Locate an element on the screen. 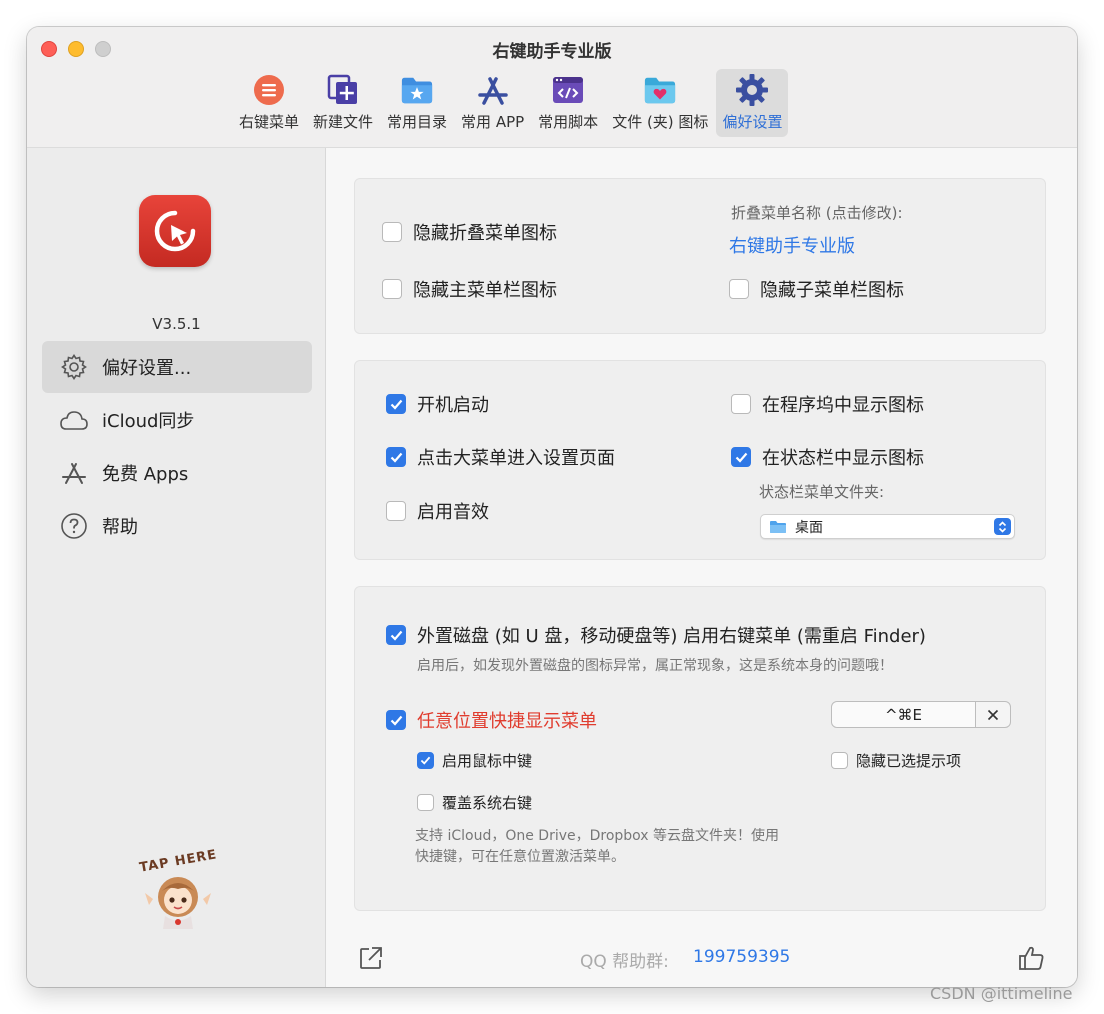  tab-common-apps: 常用 APP is located at coordinates (492, 103).